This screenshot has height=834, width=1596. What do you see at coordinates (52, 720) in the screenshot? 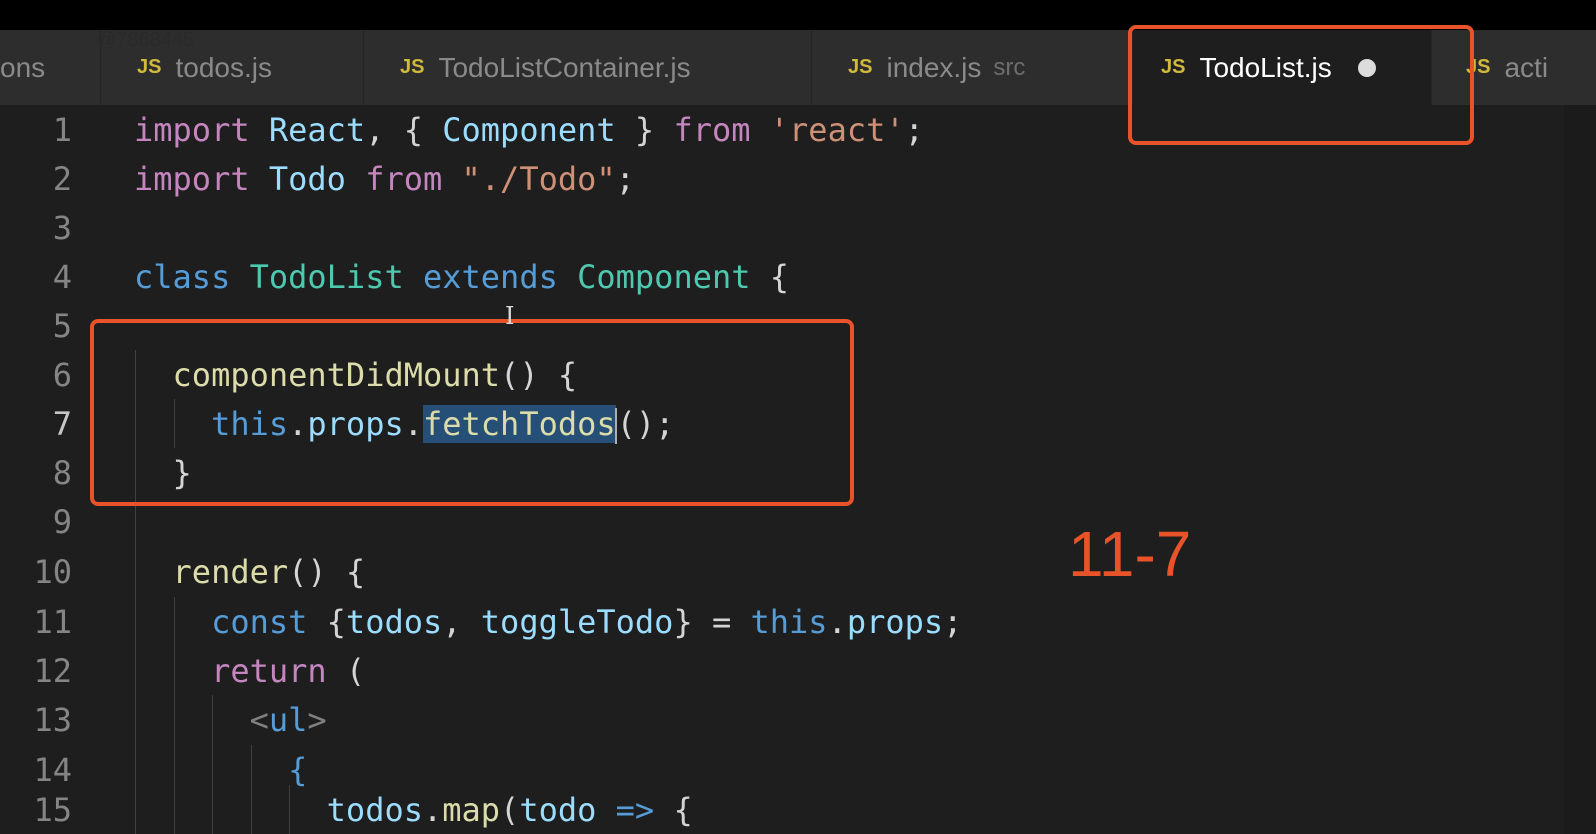
I see `line-number: 13` at bounding box center [52, 720].